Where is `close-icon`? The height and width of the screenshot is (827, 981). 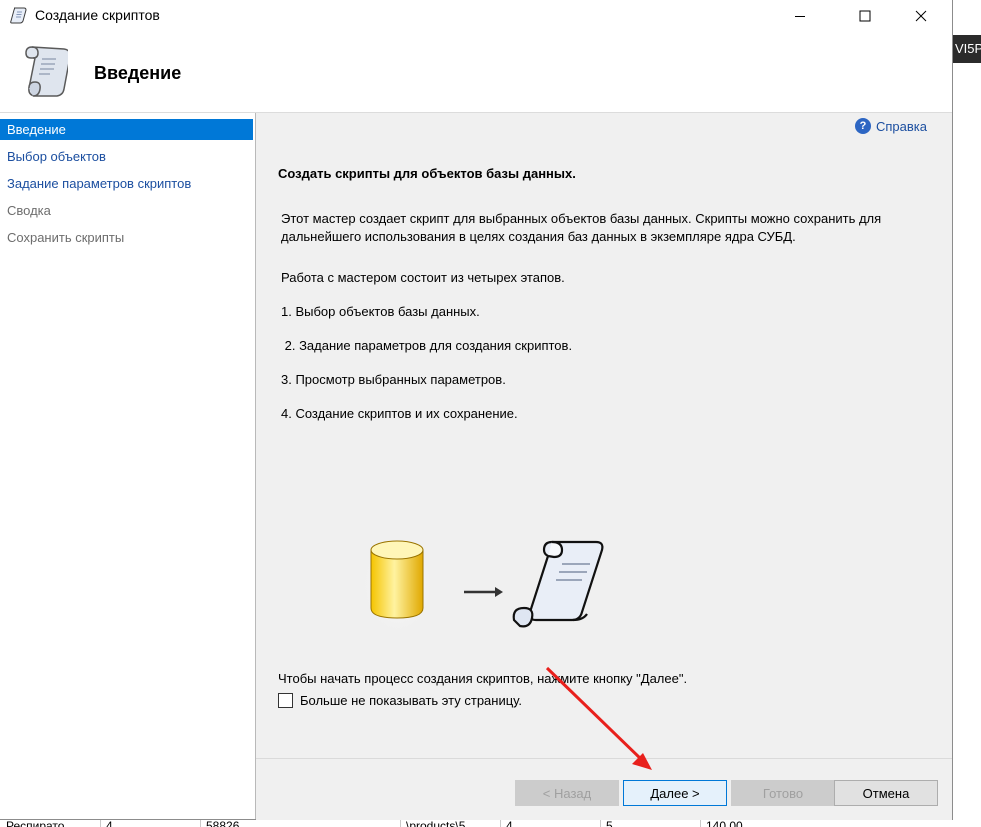
close-icon is located at coordinates (921, 15).